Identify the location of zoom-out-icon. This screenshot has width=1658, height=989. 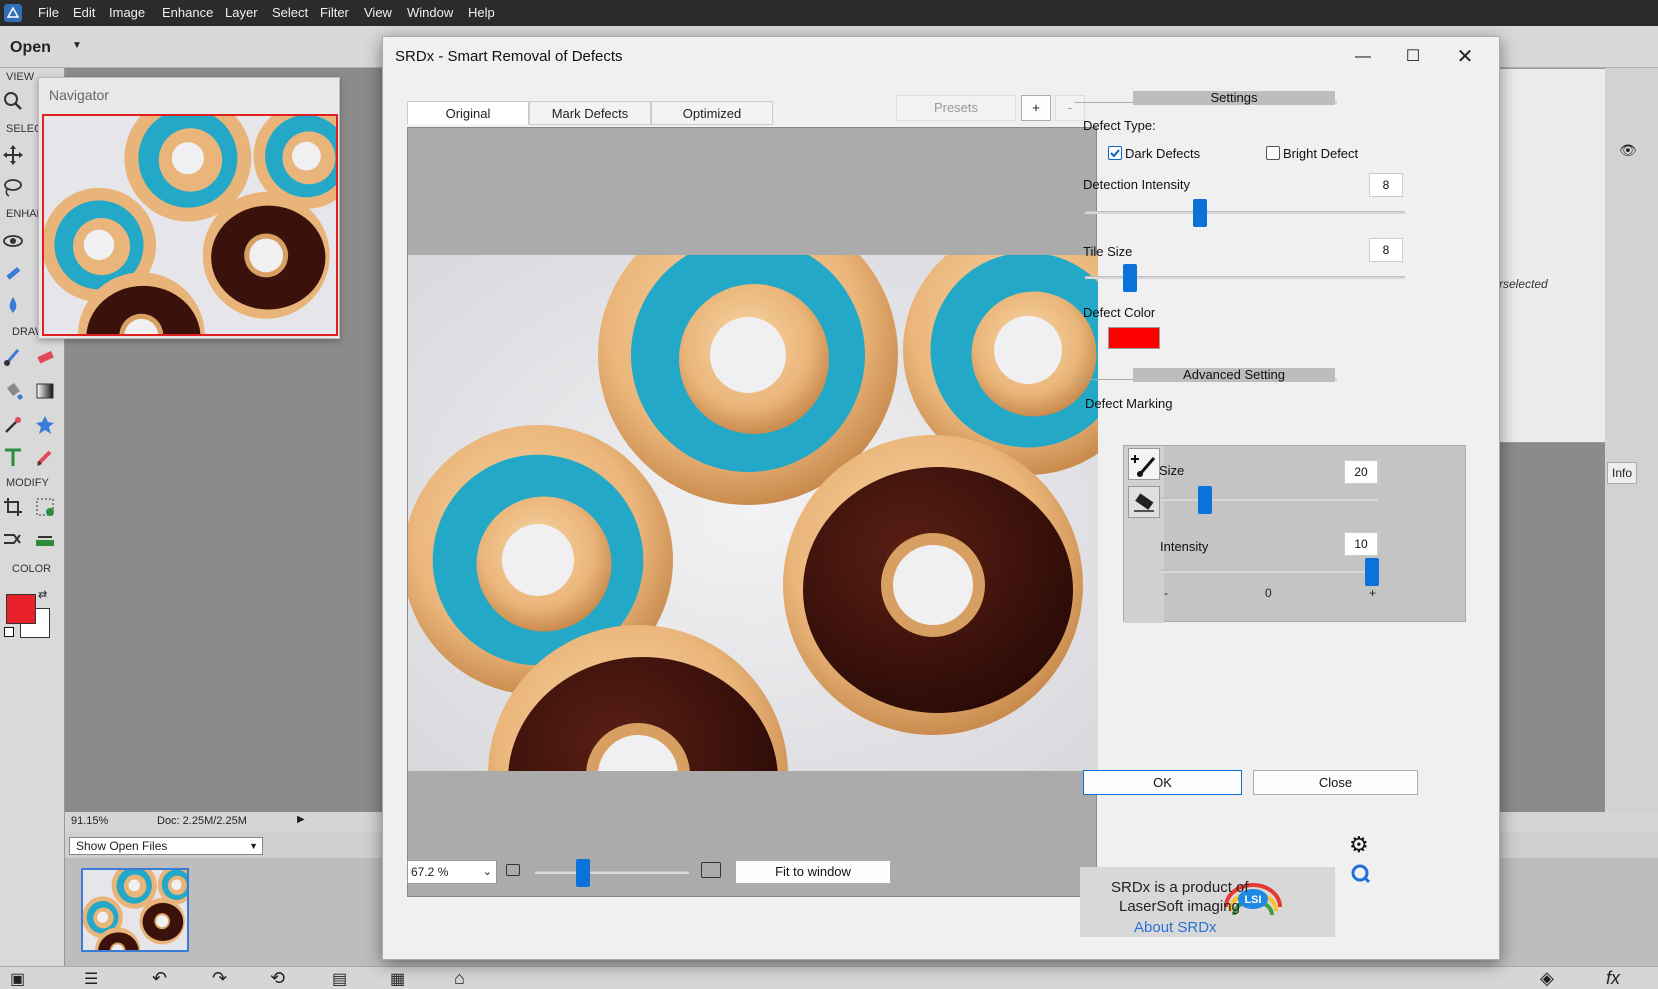
(513, 870).